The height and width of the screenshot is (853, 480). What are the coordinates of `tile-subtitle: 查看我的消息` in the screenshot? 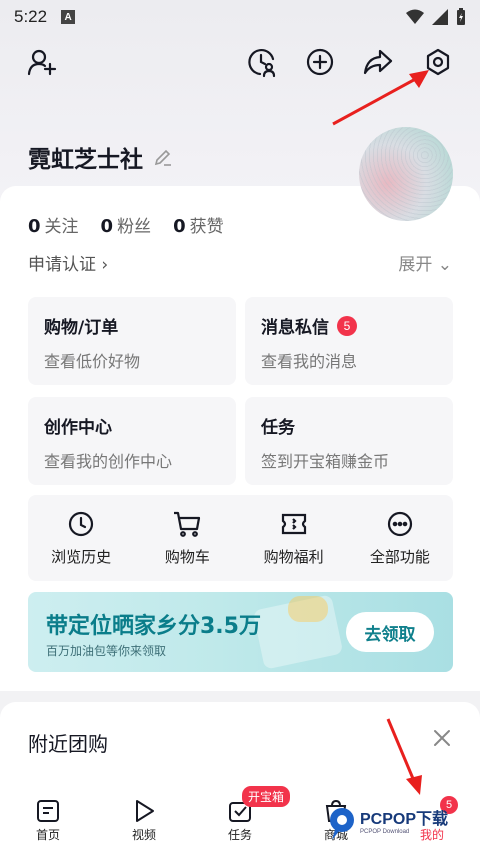 It's located at (309, 361).